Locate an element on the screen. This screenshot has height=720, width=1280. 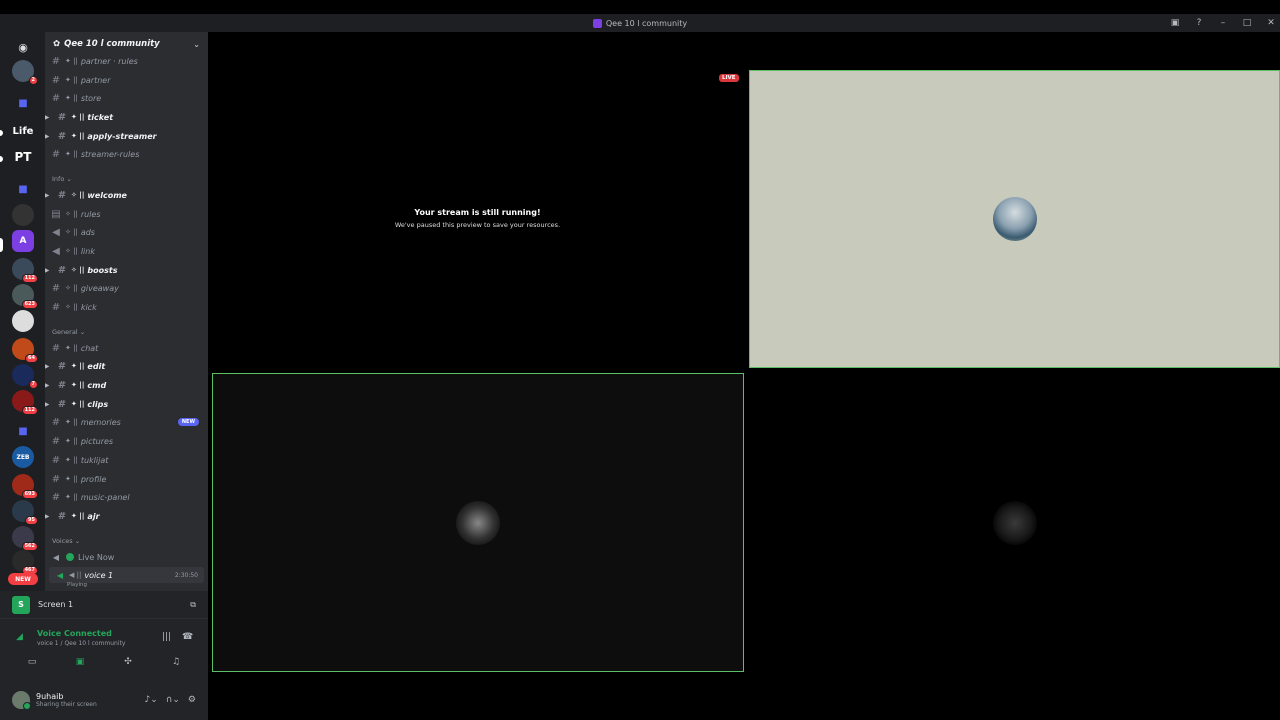
category-voices: Voices ⌄ is located at coordinates (66, 541).